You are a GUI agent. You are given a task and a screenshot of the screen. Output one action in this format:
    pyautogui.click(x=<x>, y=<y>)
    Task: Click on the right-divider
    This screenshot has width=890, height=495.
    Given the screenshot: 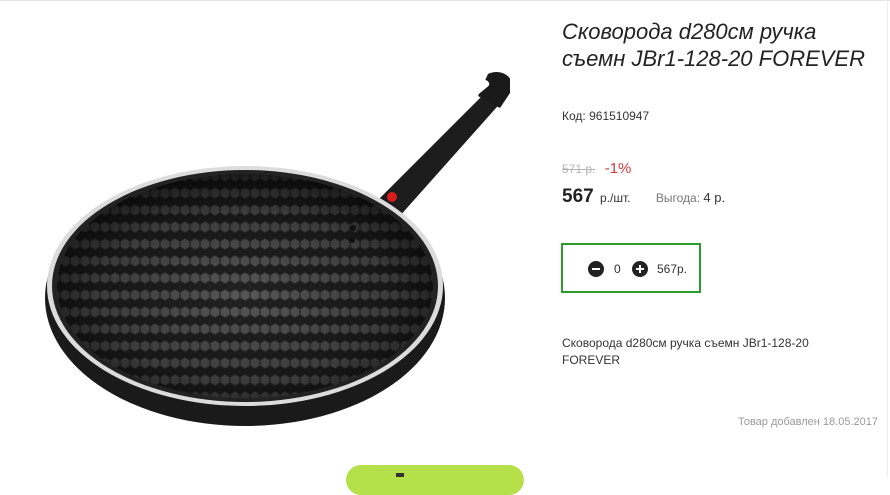 What is the action you would take?
    pyautogui.click(x=887, y=238)
    